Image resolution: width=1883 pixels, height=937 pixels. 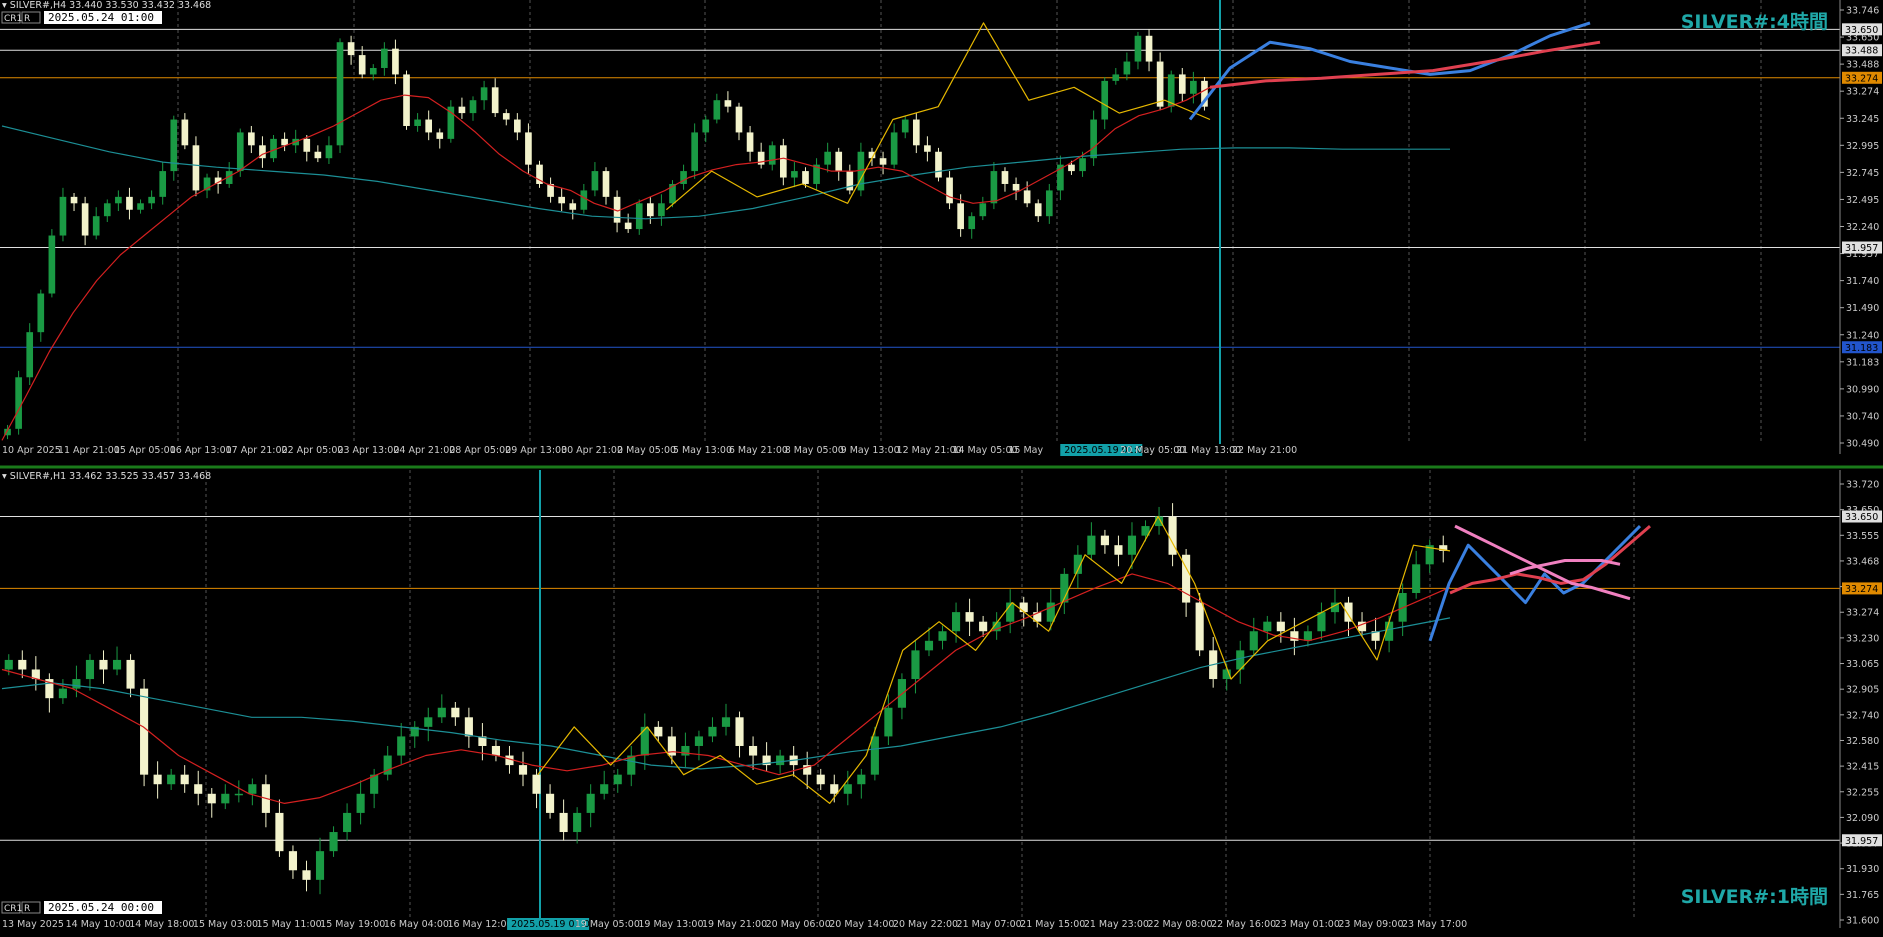 What do you see at coordinates (1862, 818) in the screenshot?
I see `price-tick-label: 32.090` at bounding box center [1862, 818].